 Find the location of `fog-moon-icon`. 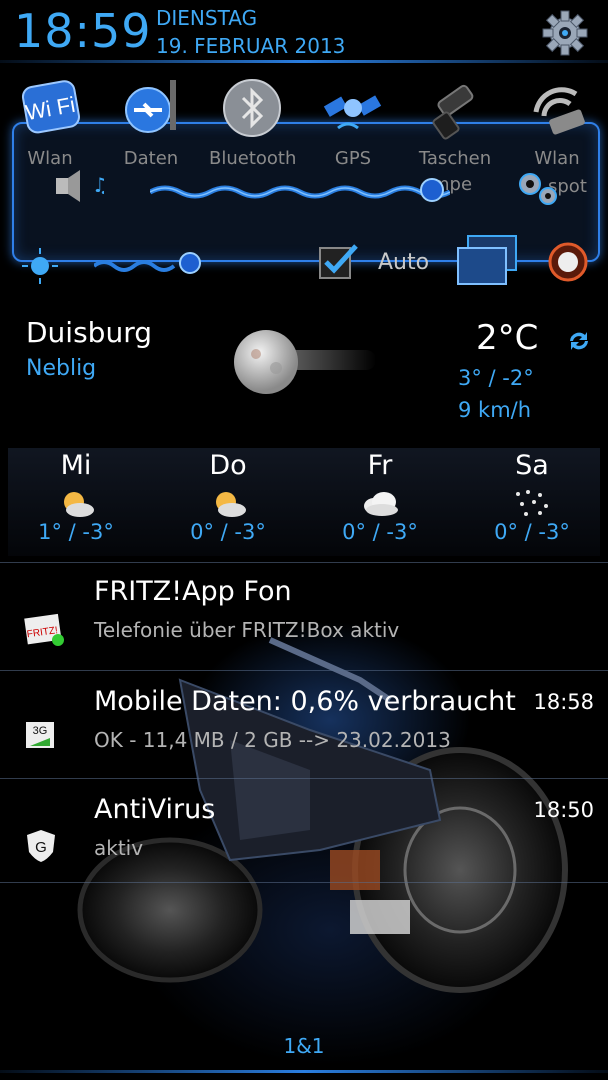

fog-moon-icon is located at coordinates (305, 362).